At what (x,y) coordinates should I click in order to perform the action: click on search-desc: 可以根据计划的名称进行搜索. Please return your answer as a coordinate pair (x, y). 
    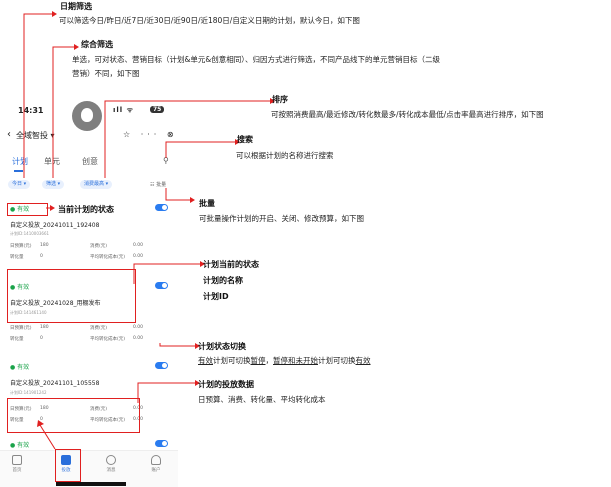
    Looking at the image, I should click on (285, 155).